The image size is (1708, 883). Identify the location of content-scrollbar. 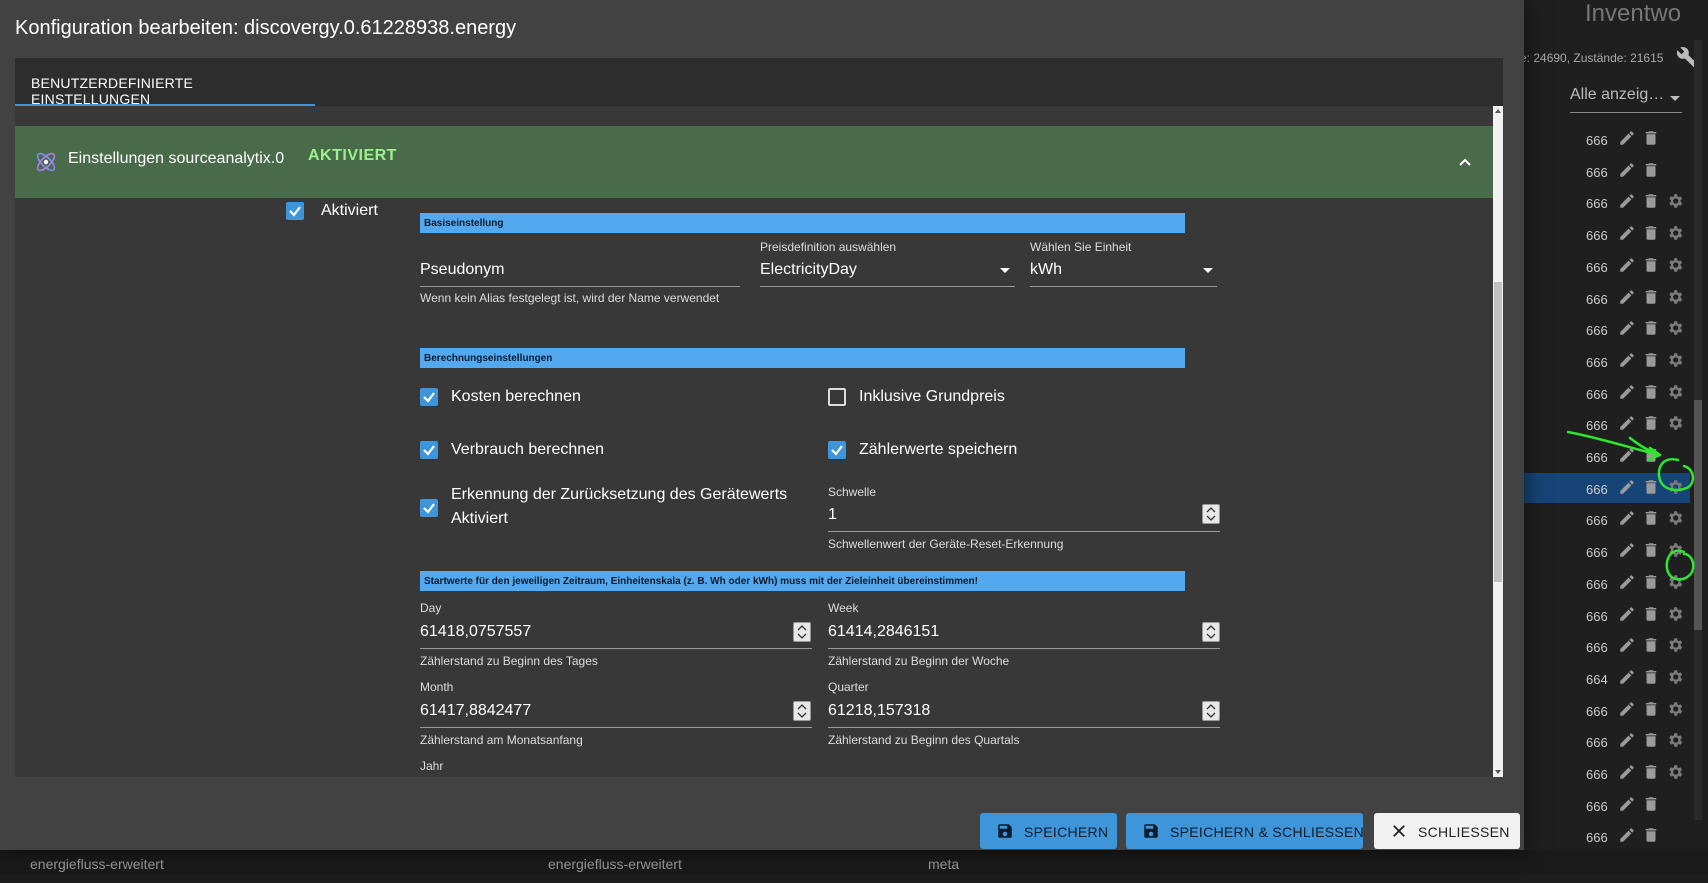
(1498, 441).